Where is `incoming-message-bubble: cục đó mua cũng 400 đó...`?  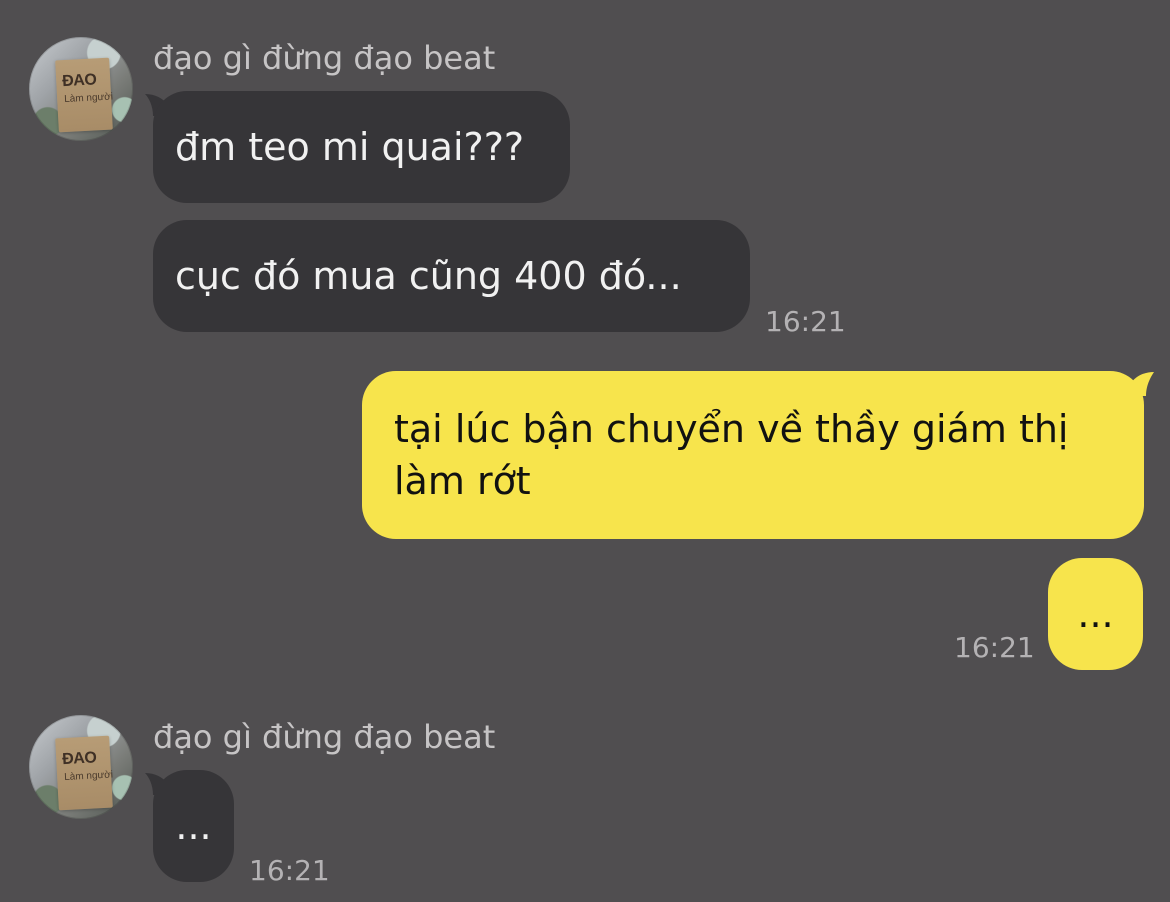
incoming-message-bubble: cục đó mua cũng 400 đó... is located at coordinates (451, 276).